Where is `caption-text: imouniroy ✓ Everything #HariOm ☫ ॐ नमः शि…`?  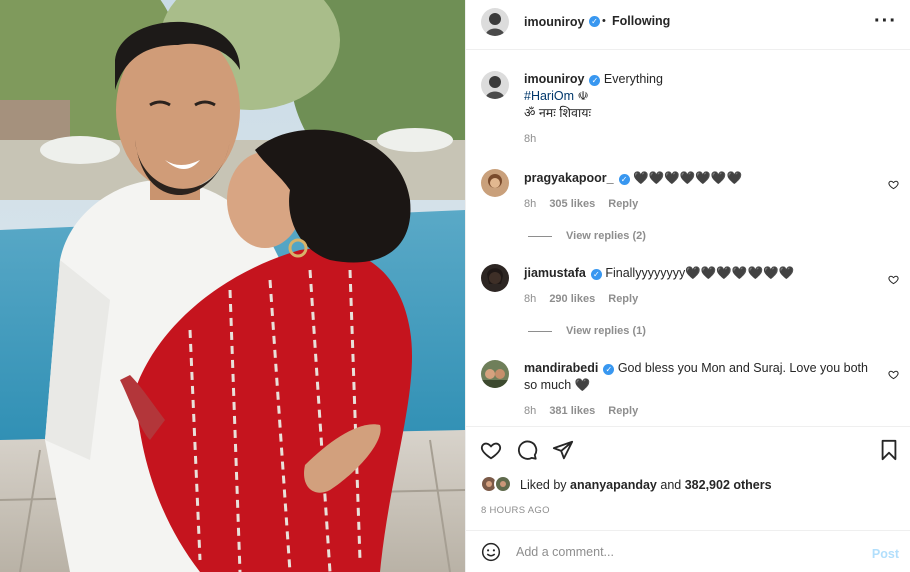
caption-text: imouniroy ✓ Everything #HariOm ☫ ॐ नमः शि… is located at coordinates (701, 96).